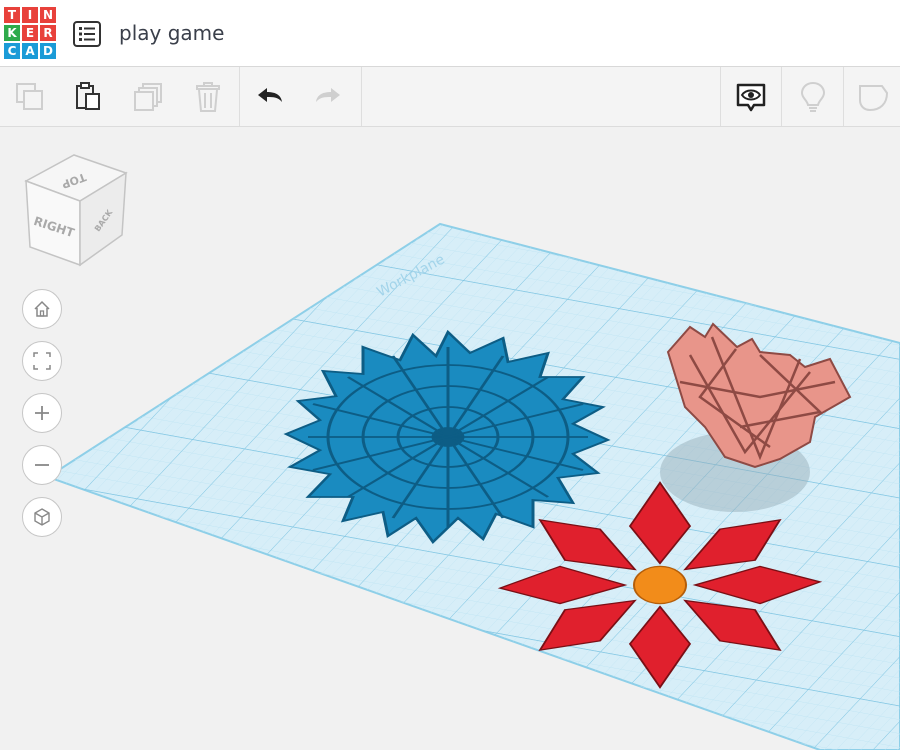 The height and width of the screenshot is (750, 900). I want to click on fit-view-button, so click(42, 361).